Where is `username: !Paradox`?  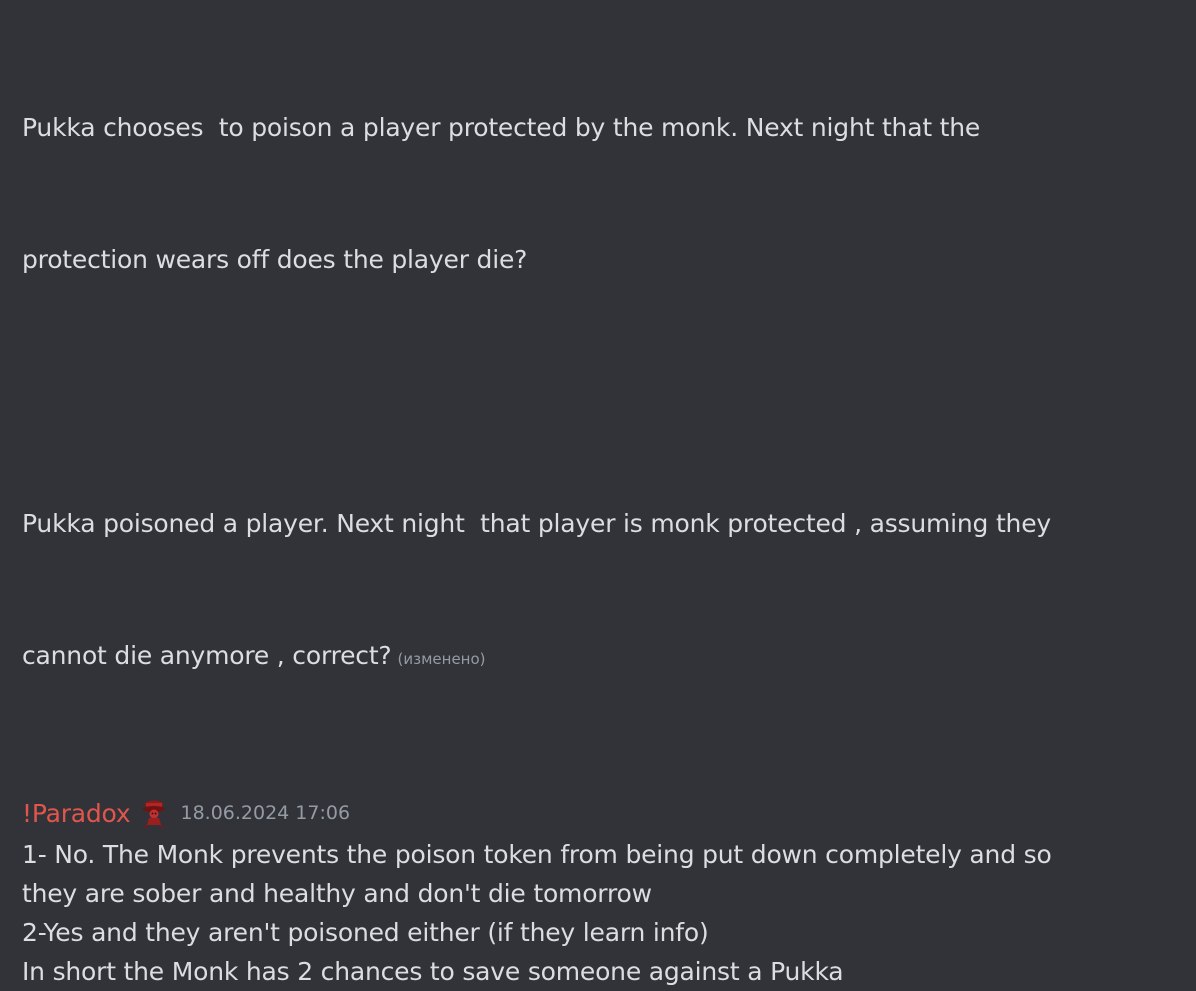 username: !Paradox is located at coordinates (76, 813).